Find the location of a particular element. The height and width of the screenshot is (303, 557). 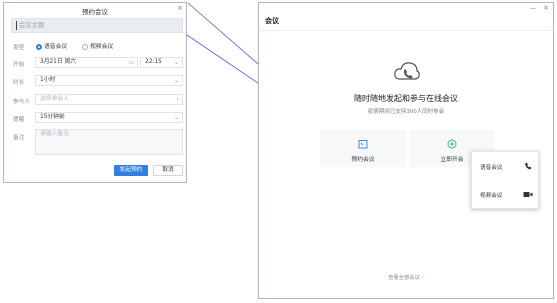

plus-circle-icon is located at coordinates (452, 144).